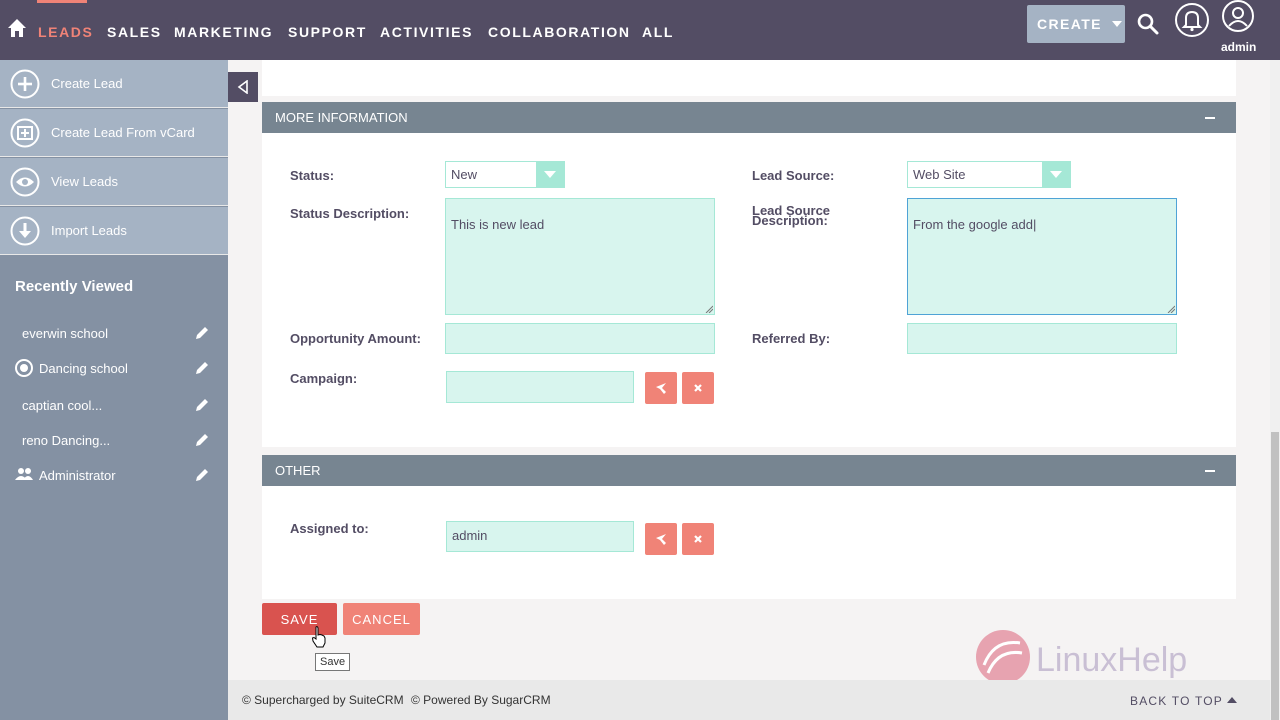  I want to click on lead-source-label: Lead Source:, so click(793, 175).